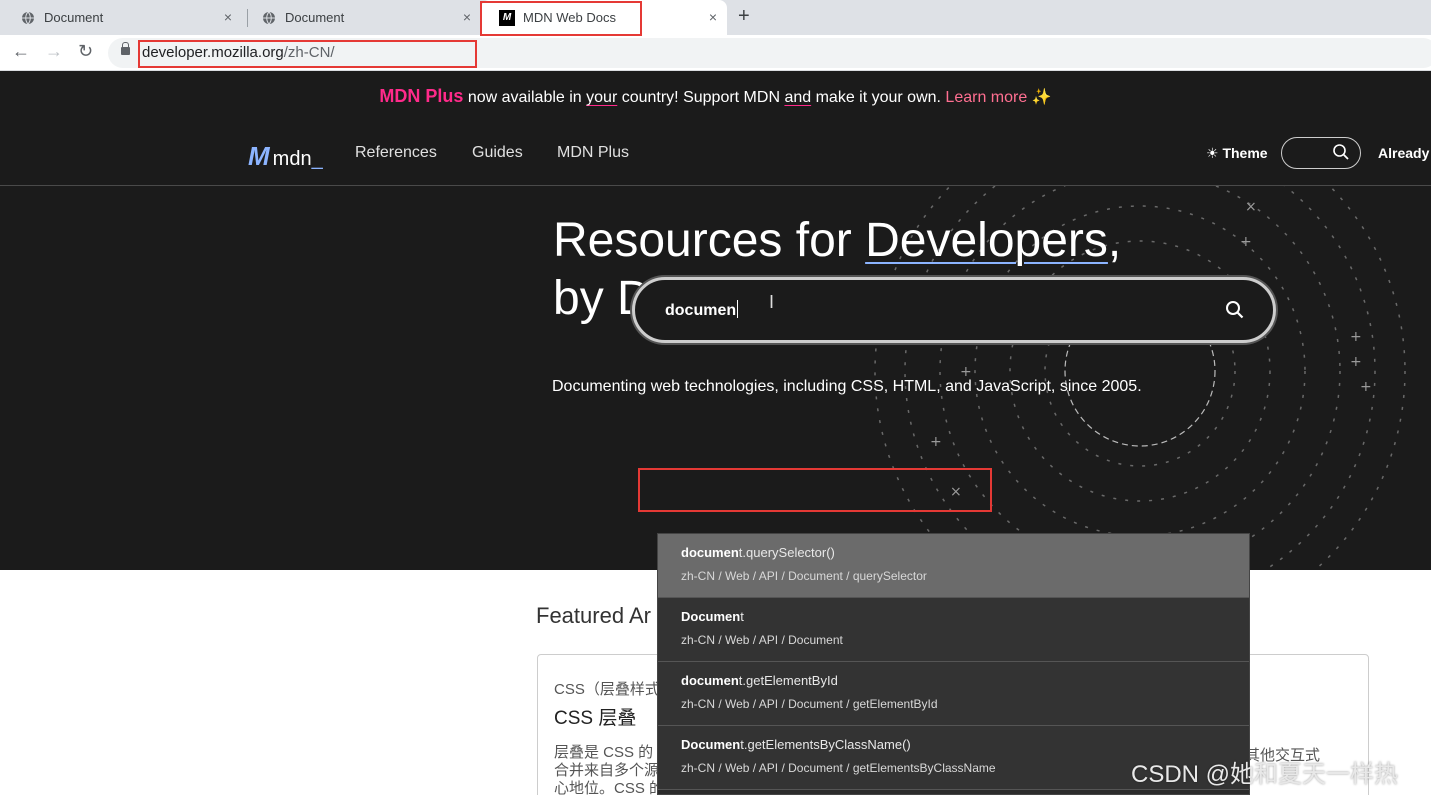 This screenshot has height=795, width=1431. Describe the element at coordinates (1212, 153) in the screenshot. I see `sun-icon: ☀` at that location.